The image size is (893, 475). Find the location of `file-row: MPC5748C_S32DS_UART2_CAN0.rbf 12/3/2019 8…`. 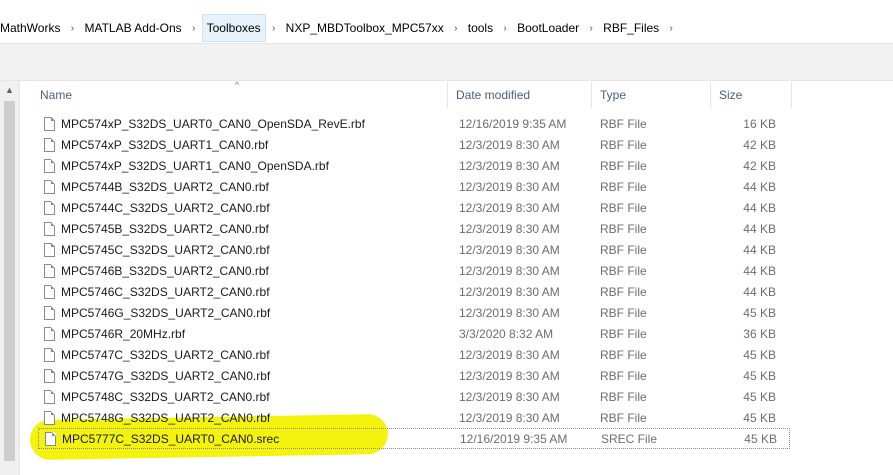

file-row: MPC5748C_S32DS_UART2_CAN0.rbf 12/3/2019 8… is located at coordinates (414, 396).